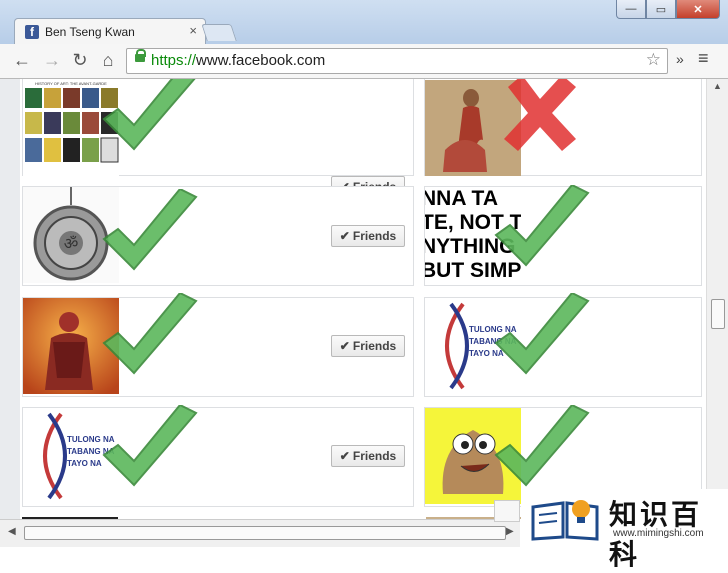 This screenshot has width=728, height=573. Describe the element at coordinates (680, 59) in the screenshot. I see `extensions-overflow-button: »` at that location.